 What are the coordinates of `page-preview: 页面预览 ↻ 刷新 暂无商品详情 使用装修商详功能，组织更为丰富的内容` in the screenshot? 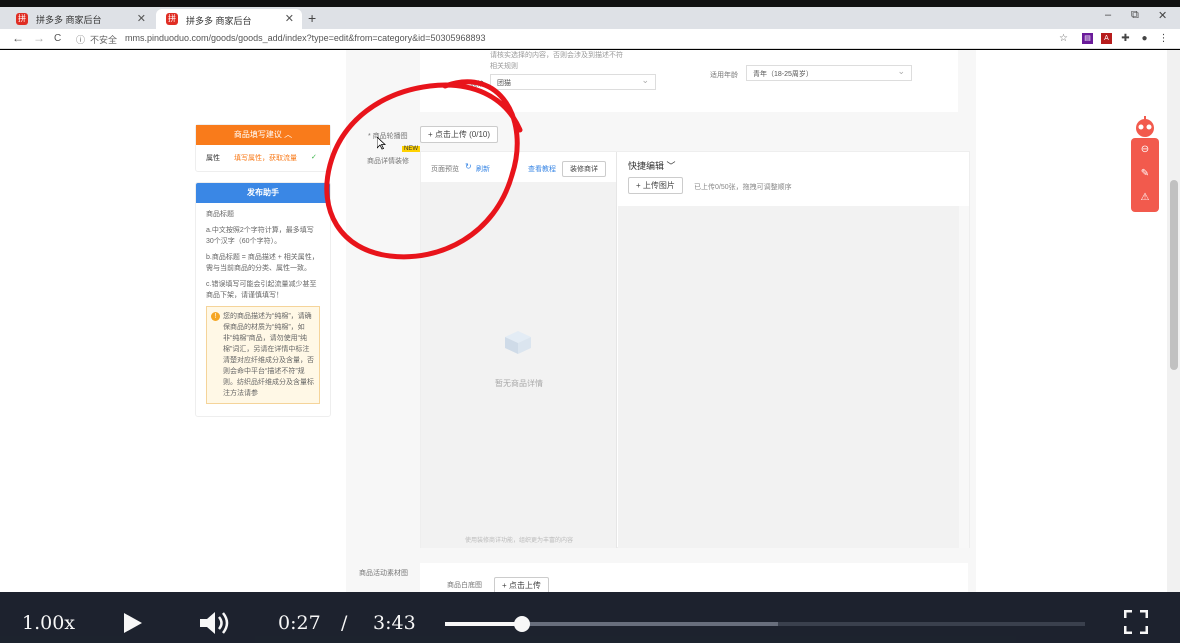 It's located at (519, 350).